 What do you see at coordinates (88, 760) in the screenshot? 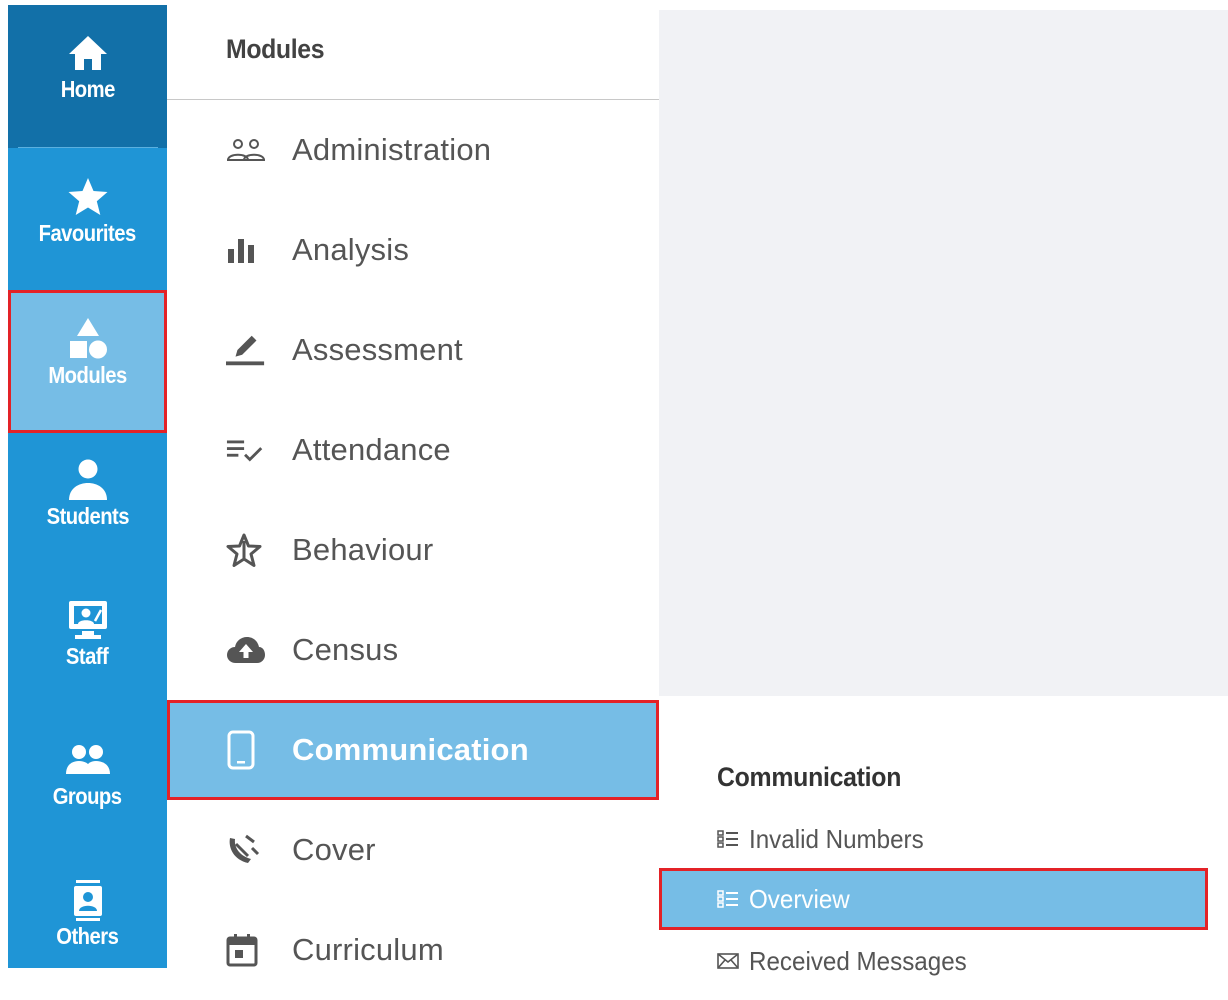
I see `group-icon` at bounding box center [88, 760].